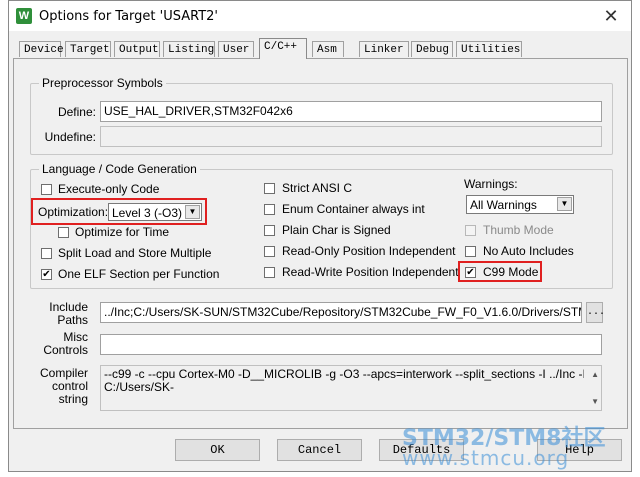 The width and height of the screenshot is (640, 477). What do you see at coordinates (269, 251) in the screenshot?
I see `ro-position-checkbox` at bounding box center [269, 251].